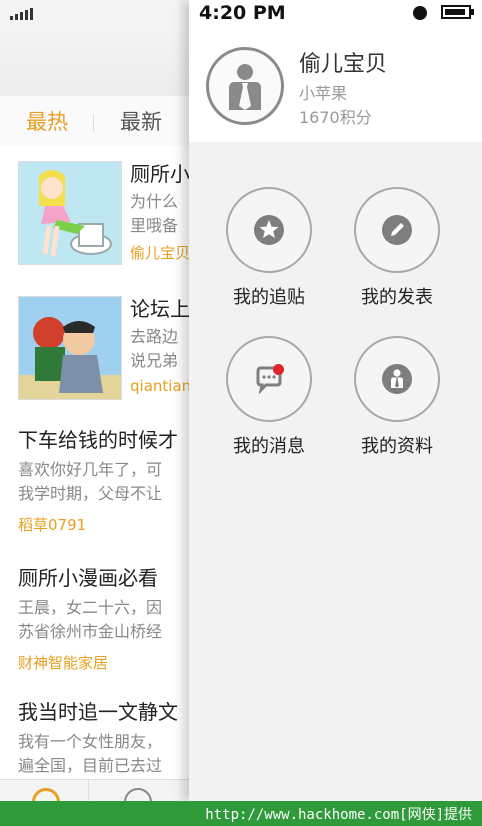 This screenshot has height=826, width=482. What do you see at coordinates (397, 446) in the screenshot?
I see `menu-label: 我的资料` at bounding box center [397, 446].